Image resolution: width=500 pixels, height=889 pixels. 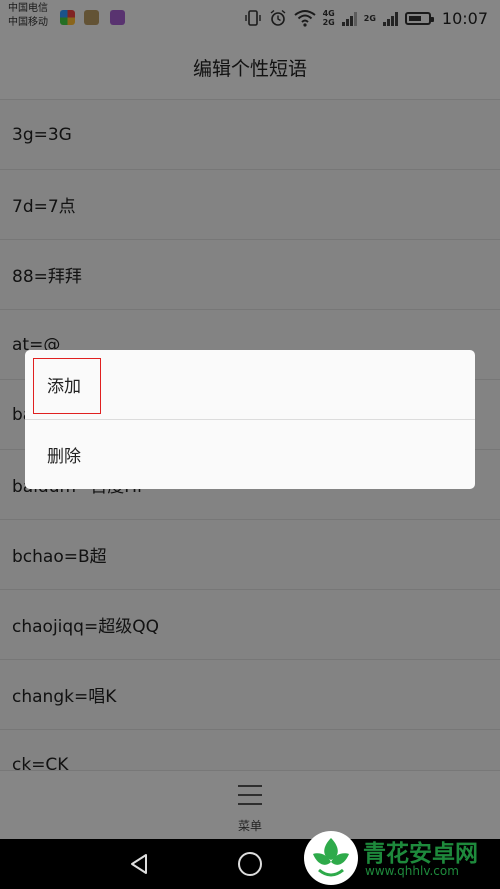 I want to click on home-icon, so click(x=250, y=864).